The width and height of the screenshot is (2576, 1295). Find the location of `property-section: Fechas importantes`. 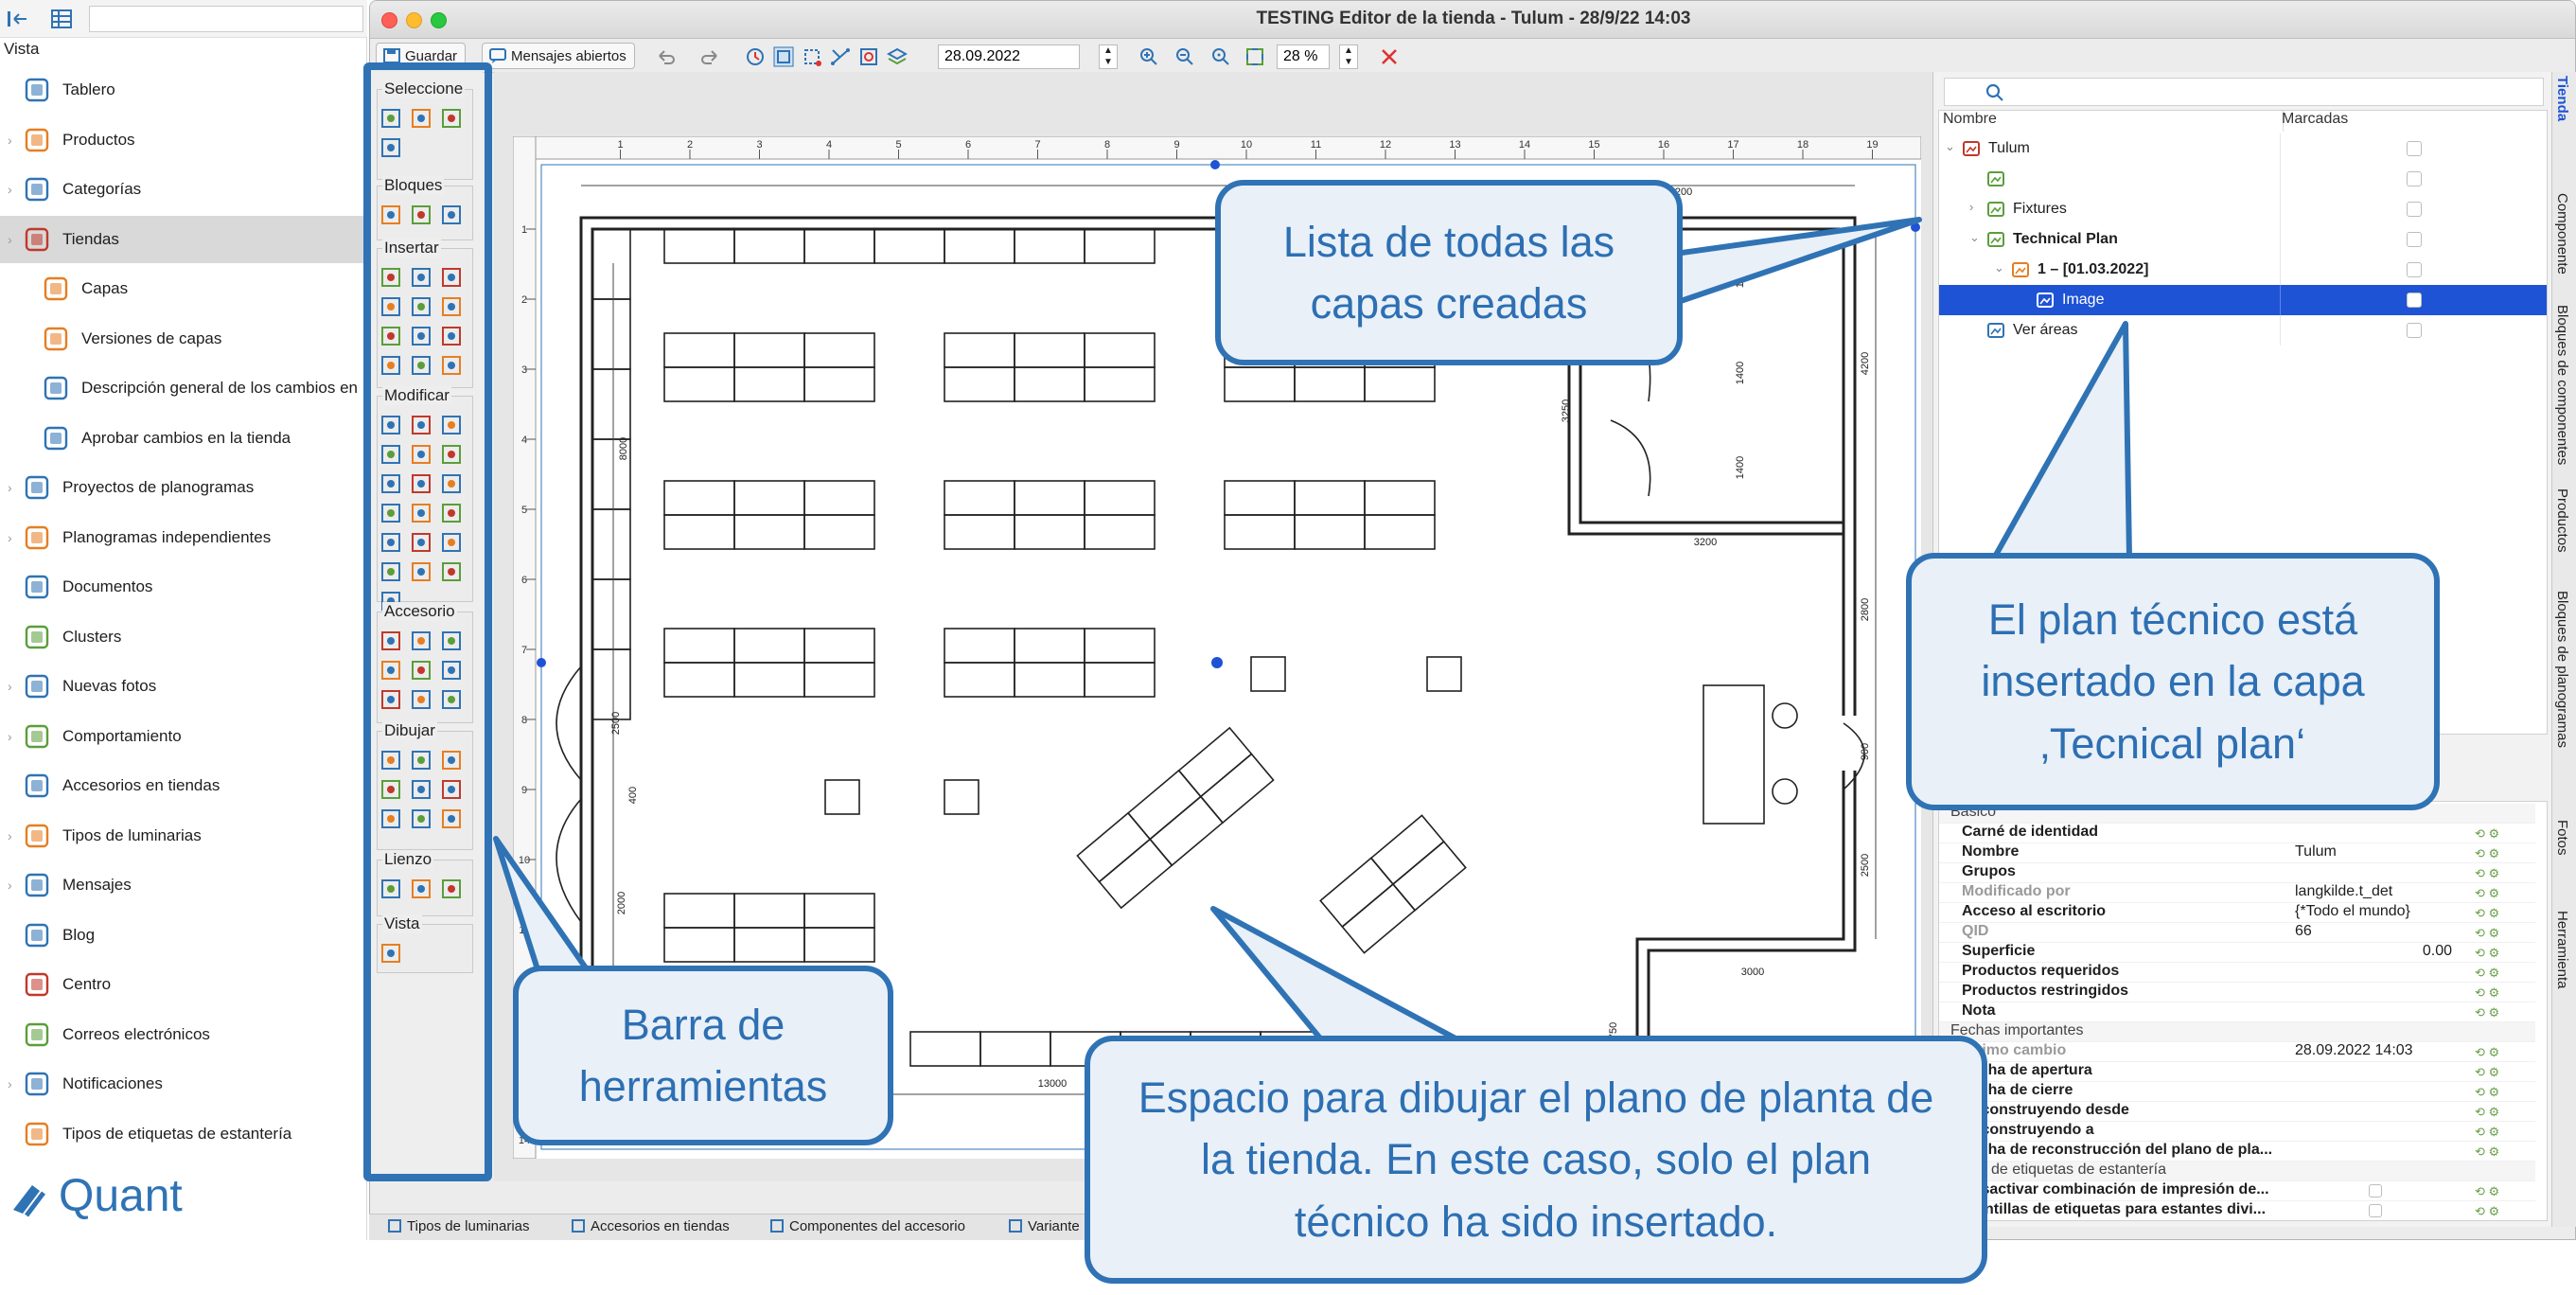

property-section: Fechas importantes is located at coordinates (2237, 1032).